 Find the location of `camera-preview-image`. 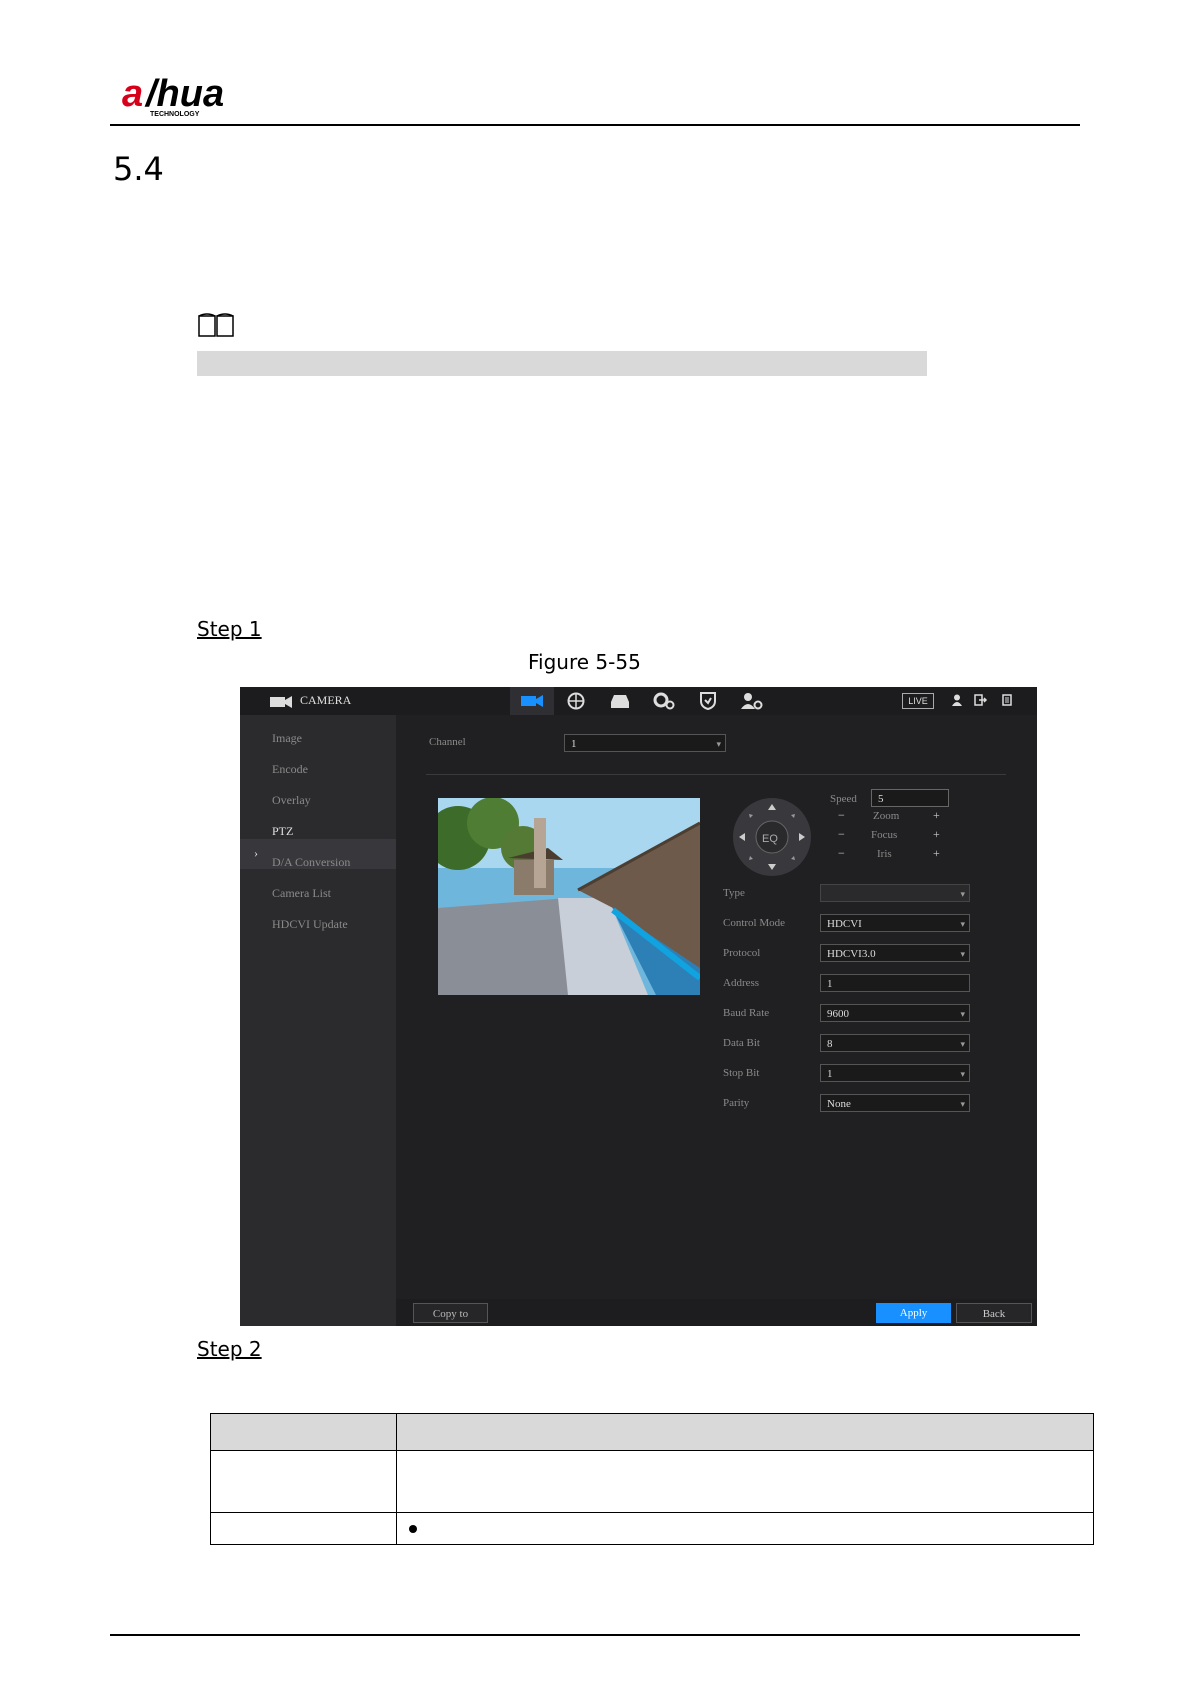

camera-preview-image is located at coordinates (569, 896).